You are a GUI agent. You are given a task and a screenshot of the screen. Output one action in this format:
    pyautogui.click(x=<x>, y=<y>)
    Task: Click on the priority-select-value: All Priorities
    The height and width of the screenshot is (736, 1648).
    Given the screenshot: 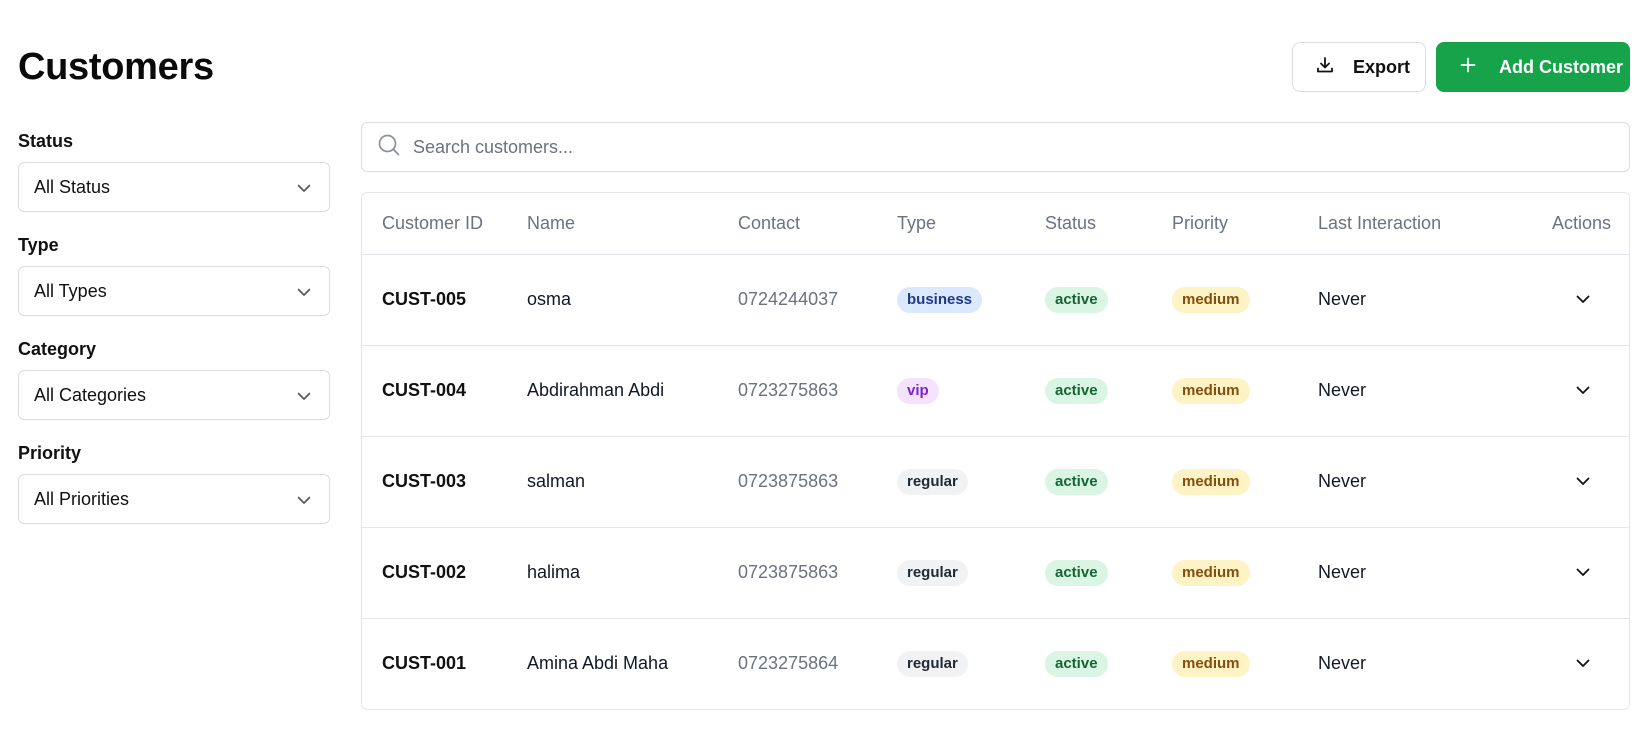 What is the action you would take?
    pyautogui.click(x=82, y=498)
    